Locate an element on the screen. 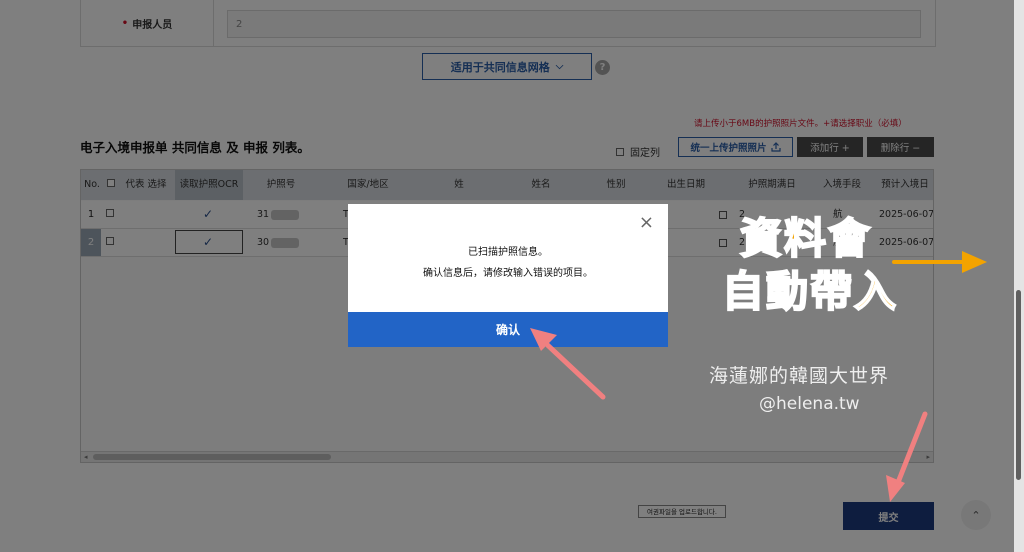 The height and width of the screenshot is (552, 1024). arrow-to-confirm-icon is located at coordinates (568, 364).